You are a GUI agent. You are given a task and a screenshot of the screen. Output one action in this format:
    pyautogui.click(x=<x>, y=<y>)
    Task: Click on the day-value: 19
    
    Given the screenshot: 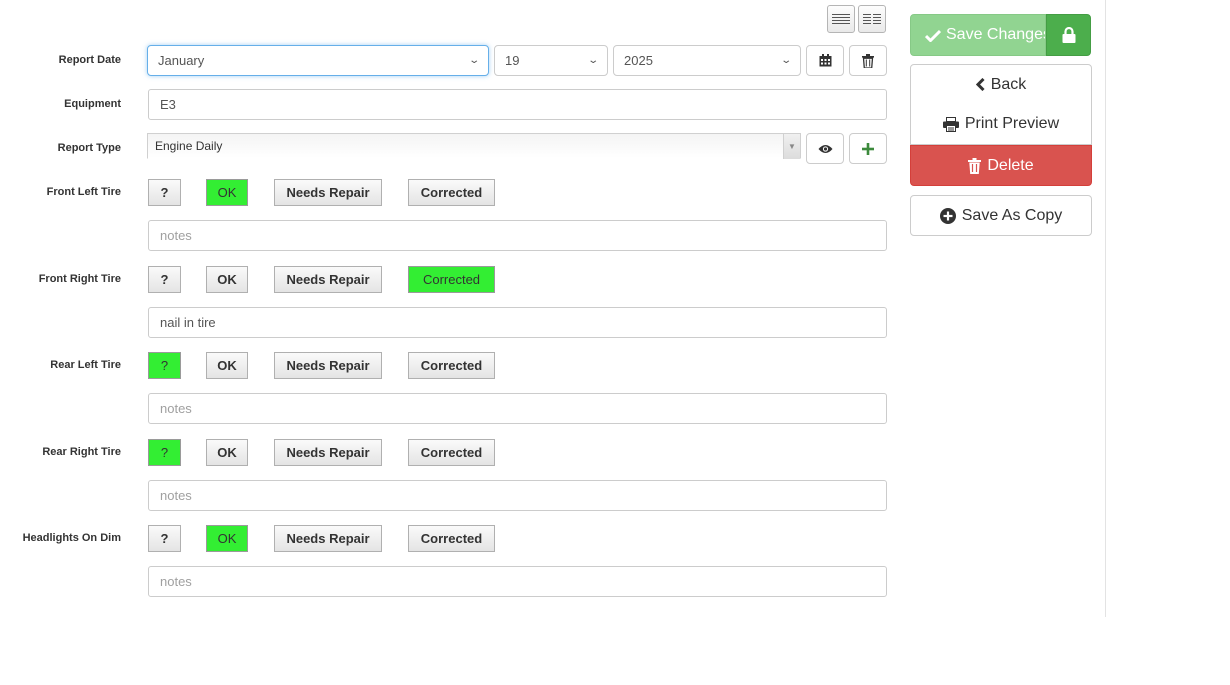 What is the action you would take?
    pyautogui.click(x=512, y=60)
    